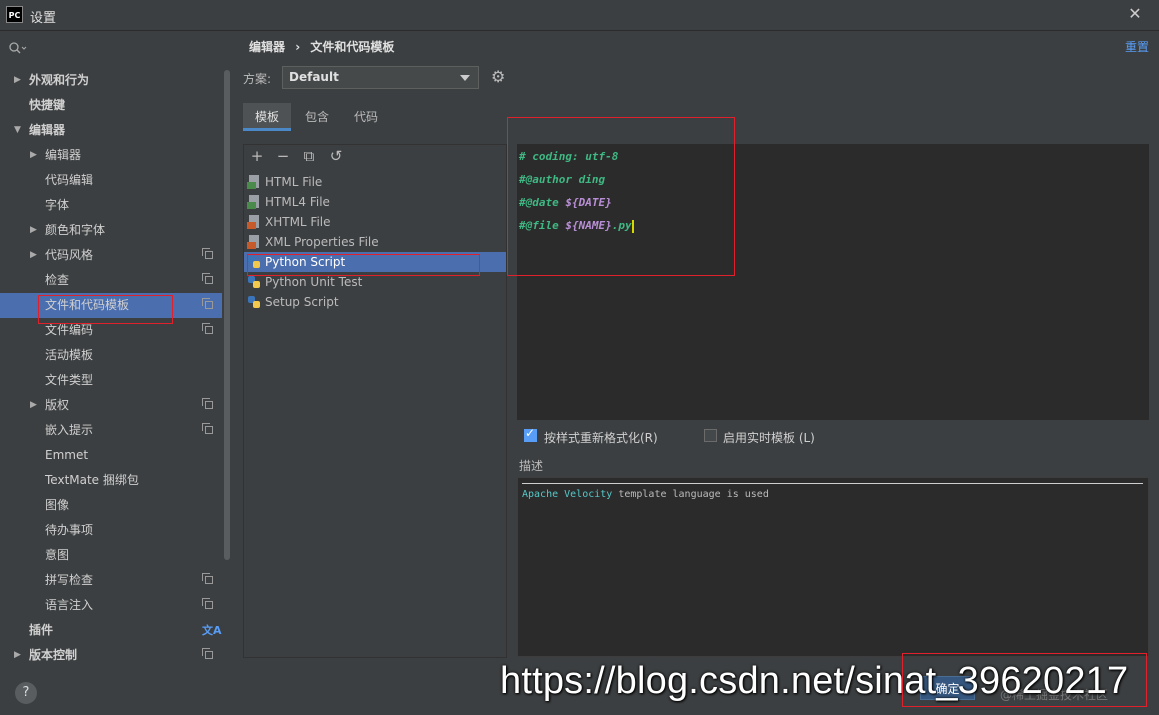 This screenshot has height=715, width=1159. What do you see at coordinates (111, 80) in the screenshot?
I see `sidebar-item: ▶ 外观和行为` at bounding box center [111, 80].